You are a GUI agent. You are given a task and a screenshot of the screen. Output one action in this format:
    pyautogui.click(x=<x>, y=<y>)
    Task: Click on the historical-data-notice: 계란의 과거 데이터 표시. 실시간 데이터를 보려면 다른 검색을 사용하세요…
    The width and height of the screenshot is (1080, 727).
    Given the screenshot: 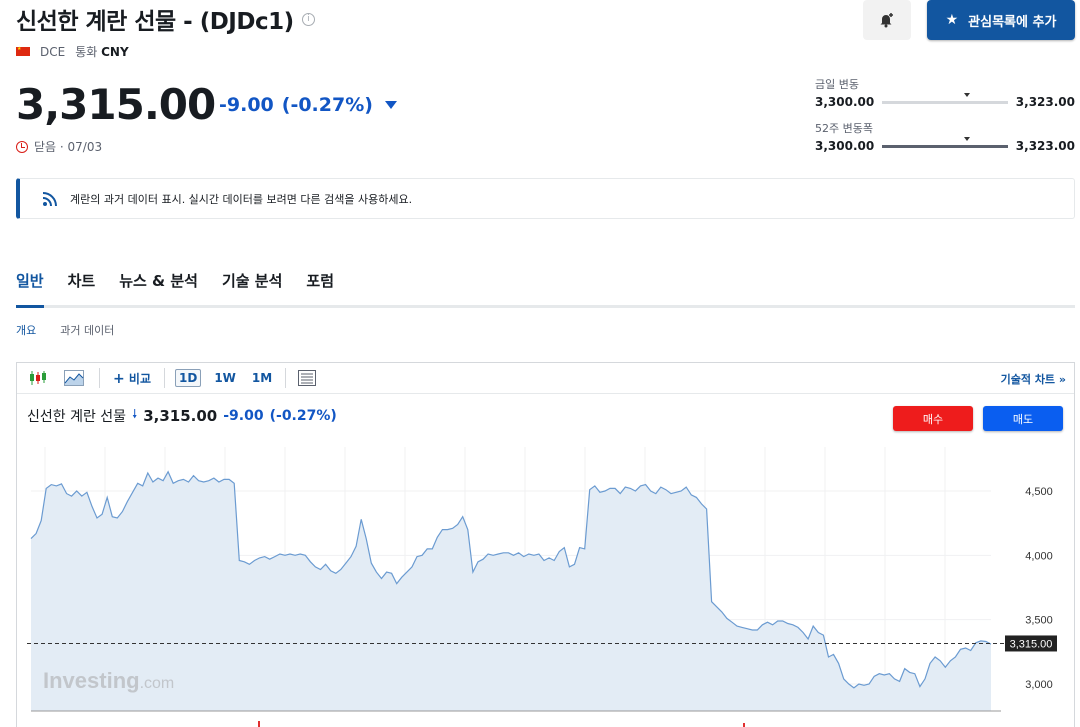 What is the action you would take?
    pyautogui.click(x=545, y=198)
    